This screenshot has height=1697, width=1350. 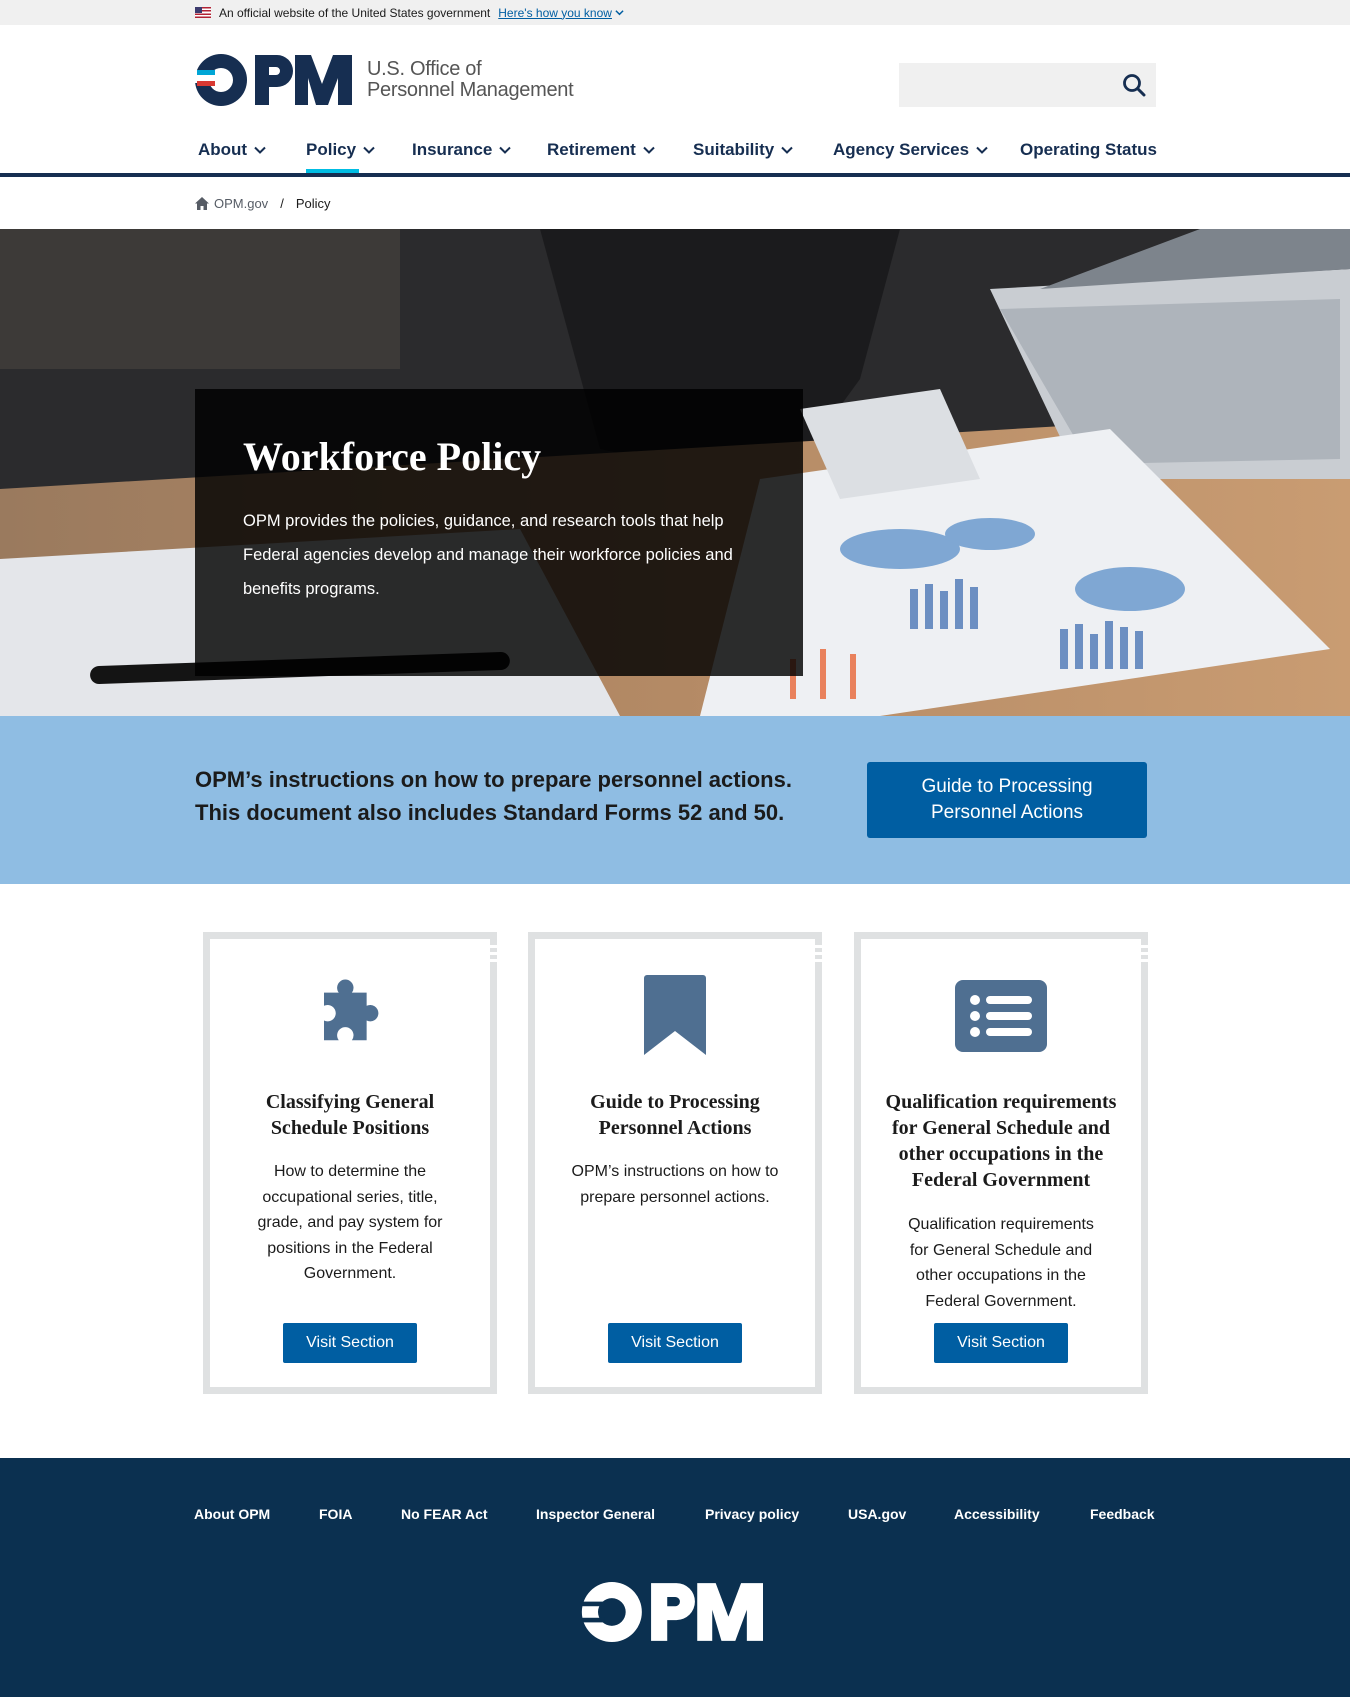 I want to click on list-icon, so click(x=1001, y=1013).